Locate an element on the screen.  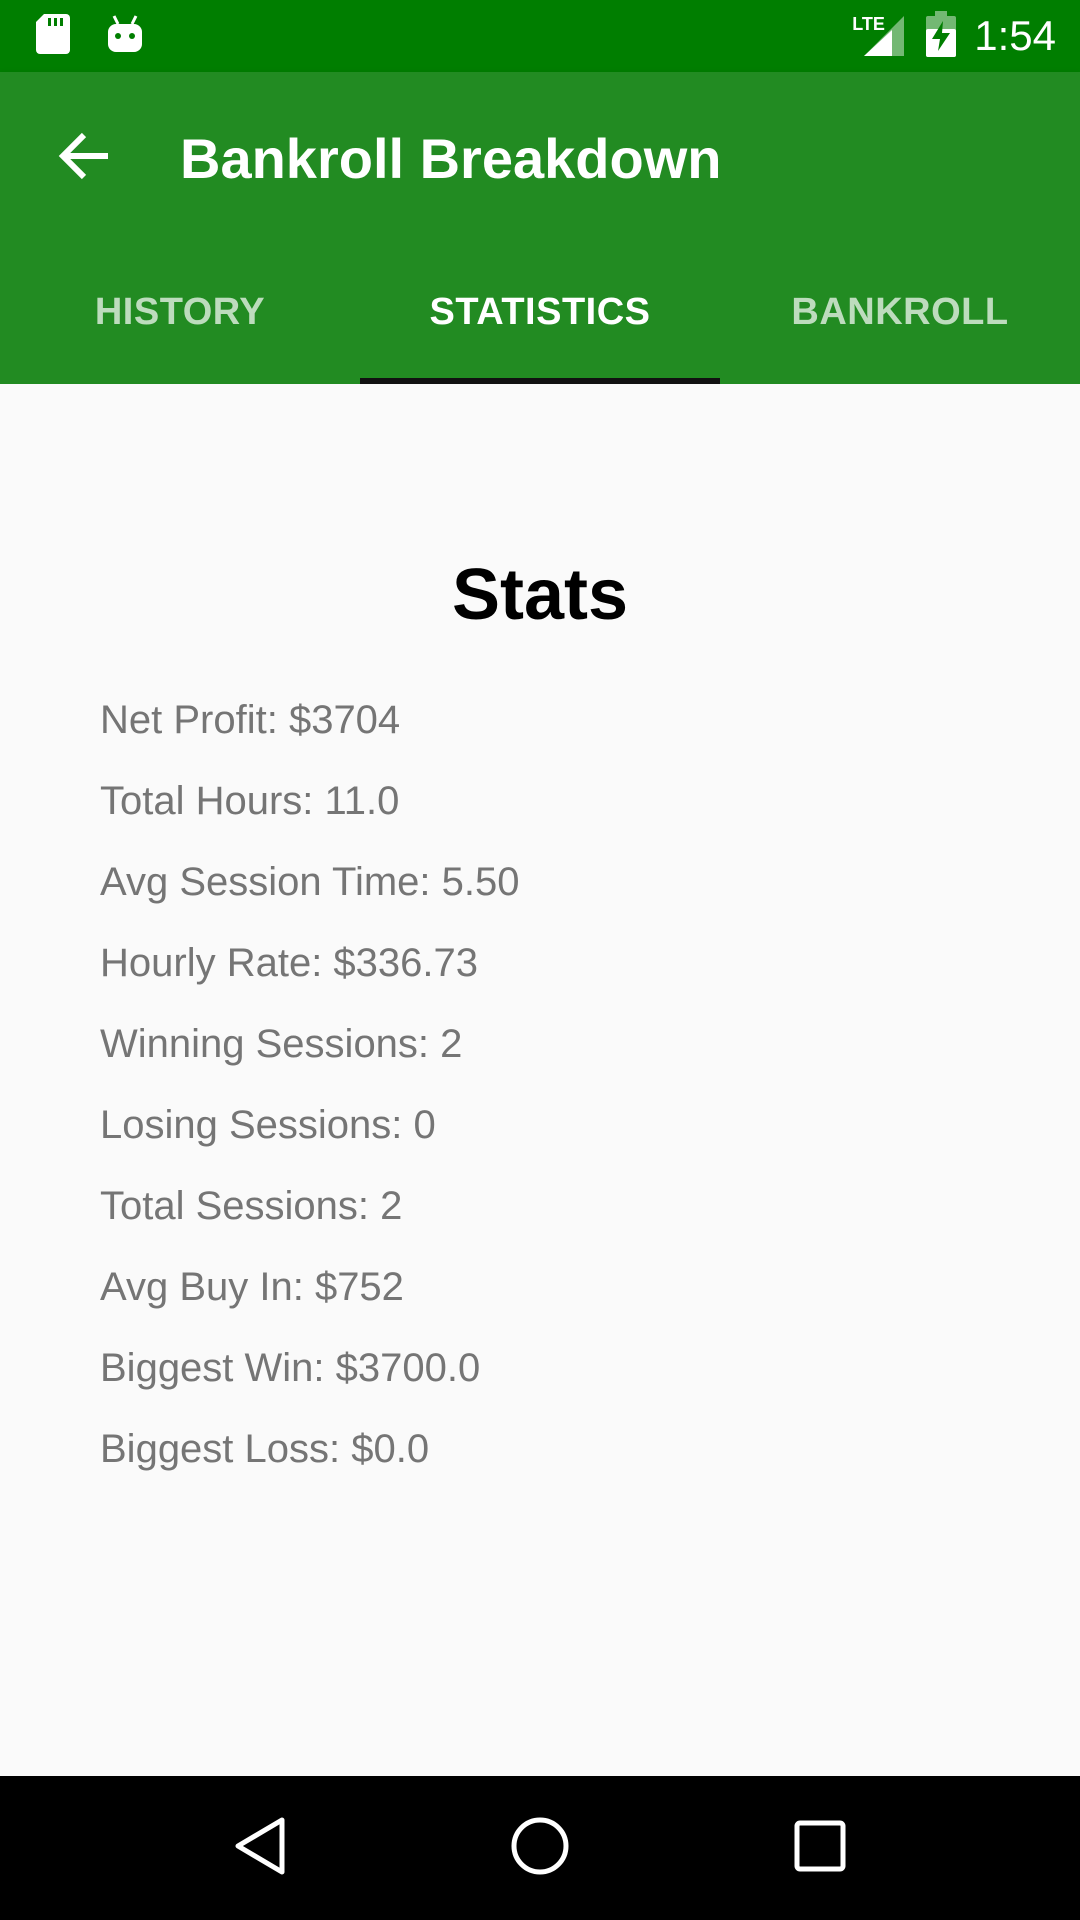
sd-card-icon is located at coordinates (53, 36).